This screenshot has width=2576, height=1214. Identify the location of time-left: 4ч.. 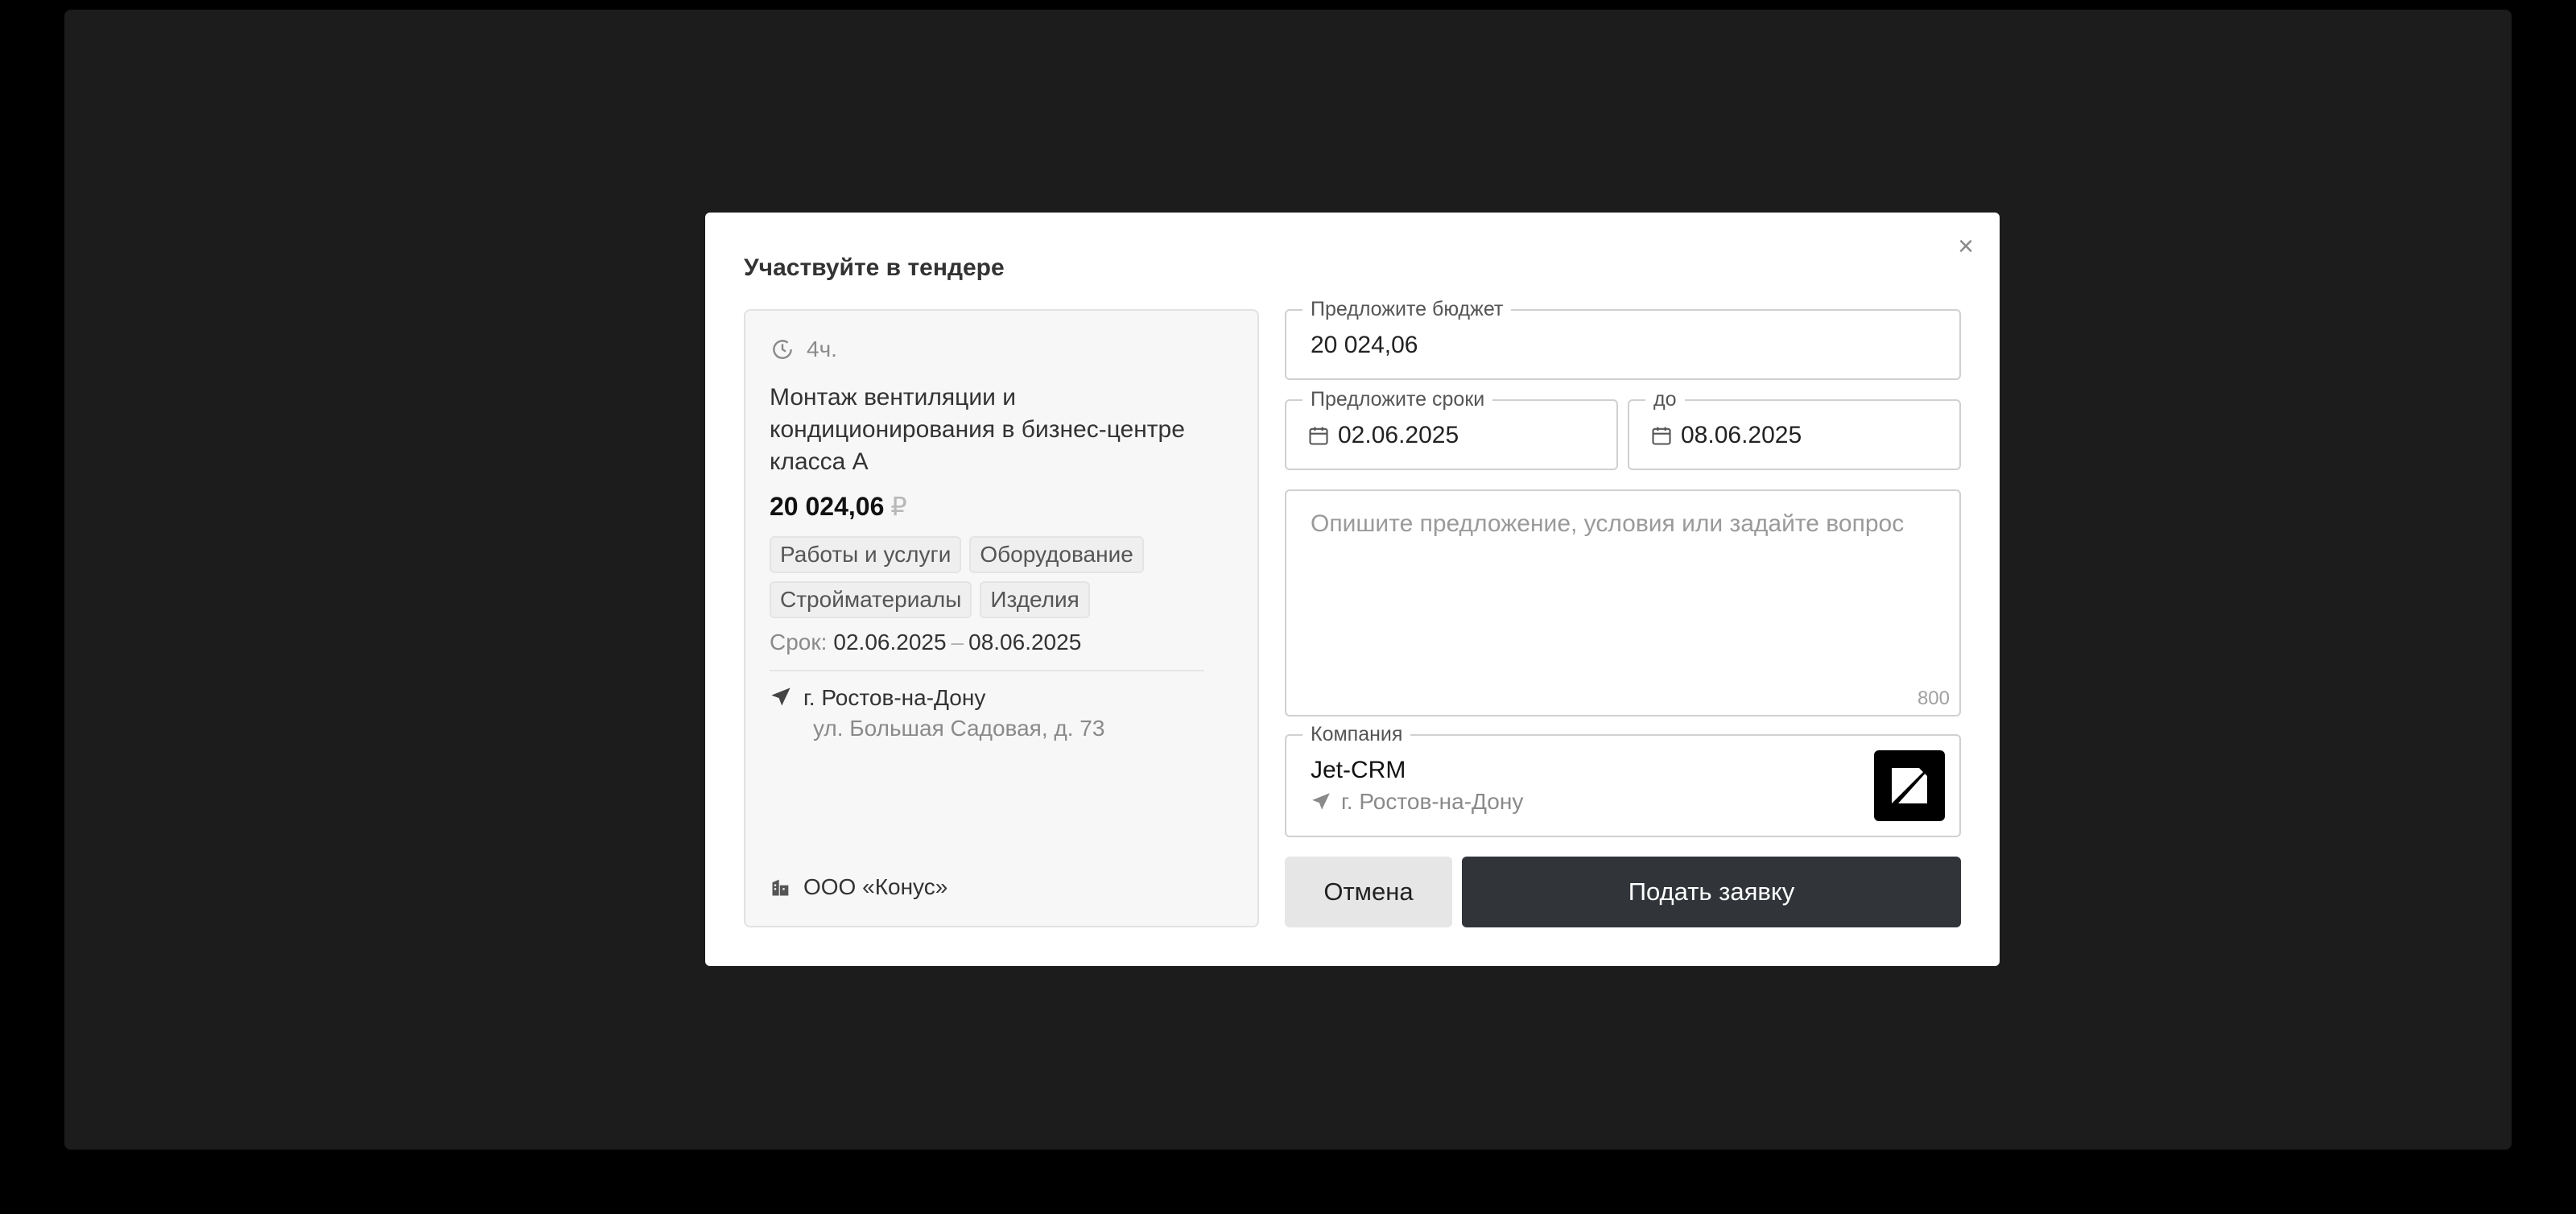
(803, 349).